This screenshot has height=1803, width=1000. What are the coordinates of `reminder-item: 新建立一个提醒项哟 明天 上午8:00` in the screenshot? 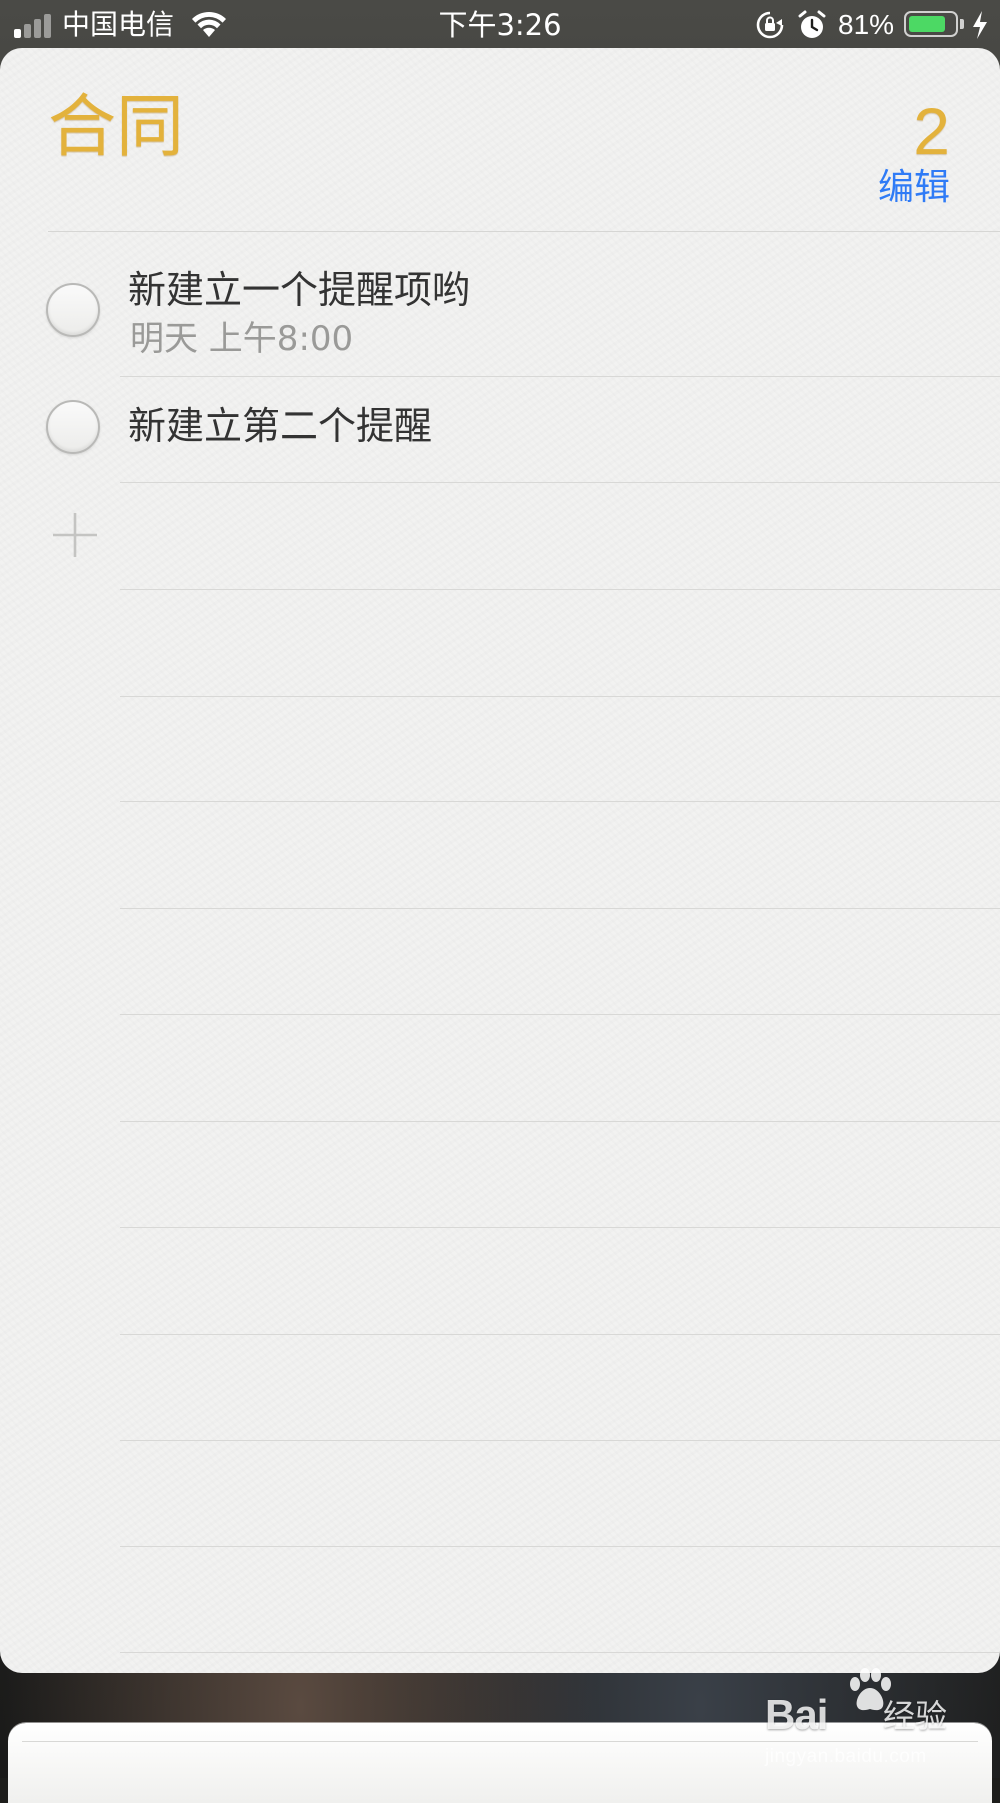 It's located at (500, 303).